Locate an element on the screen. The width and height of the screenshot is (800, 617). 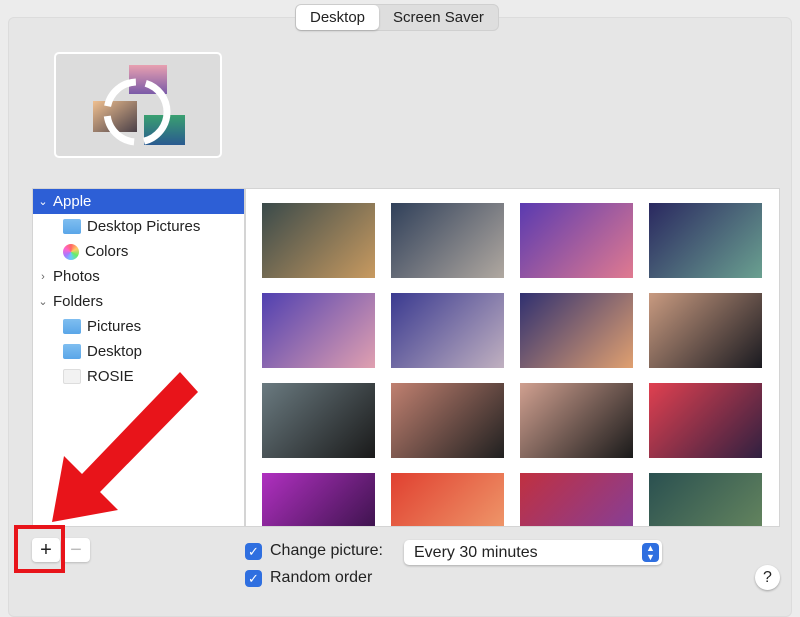
interval-select: Every 30 minutes ▲ ▼ is located at coordinates (533, 552).